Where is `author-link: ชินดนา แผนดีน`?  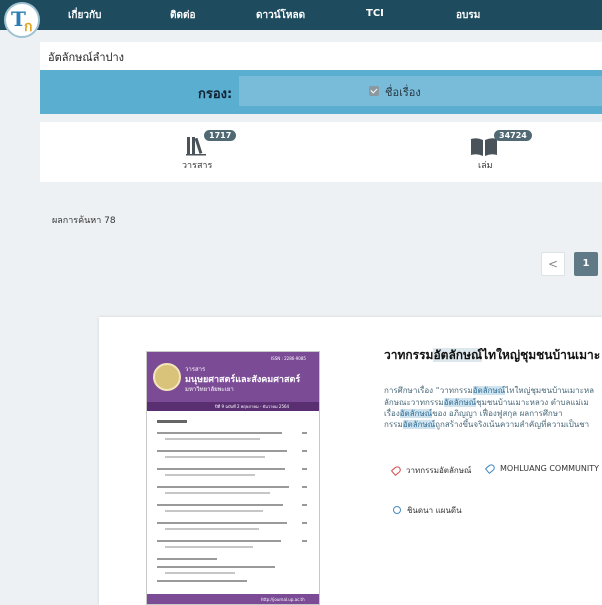
author-link: ชินดนา แผนดีน is located at coordinates (427, 510).